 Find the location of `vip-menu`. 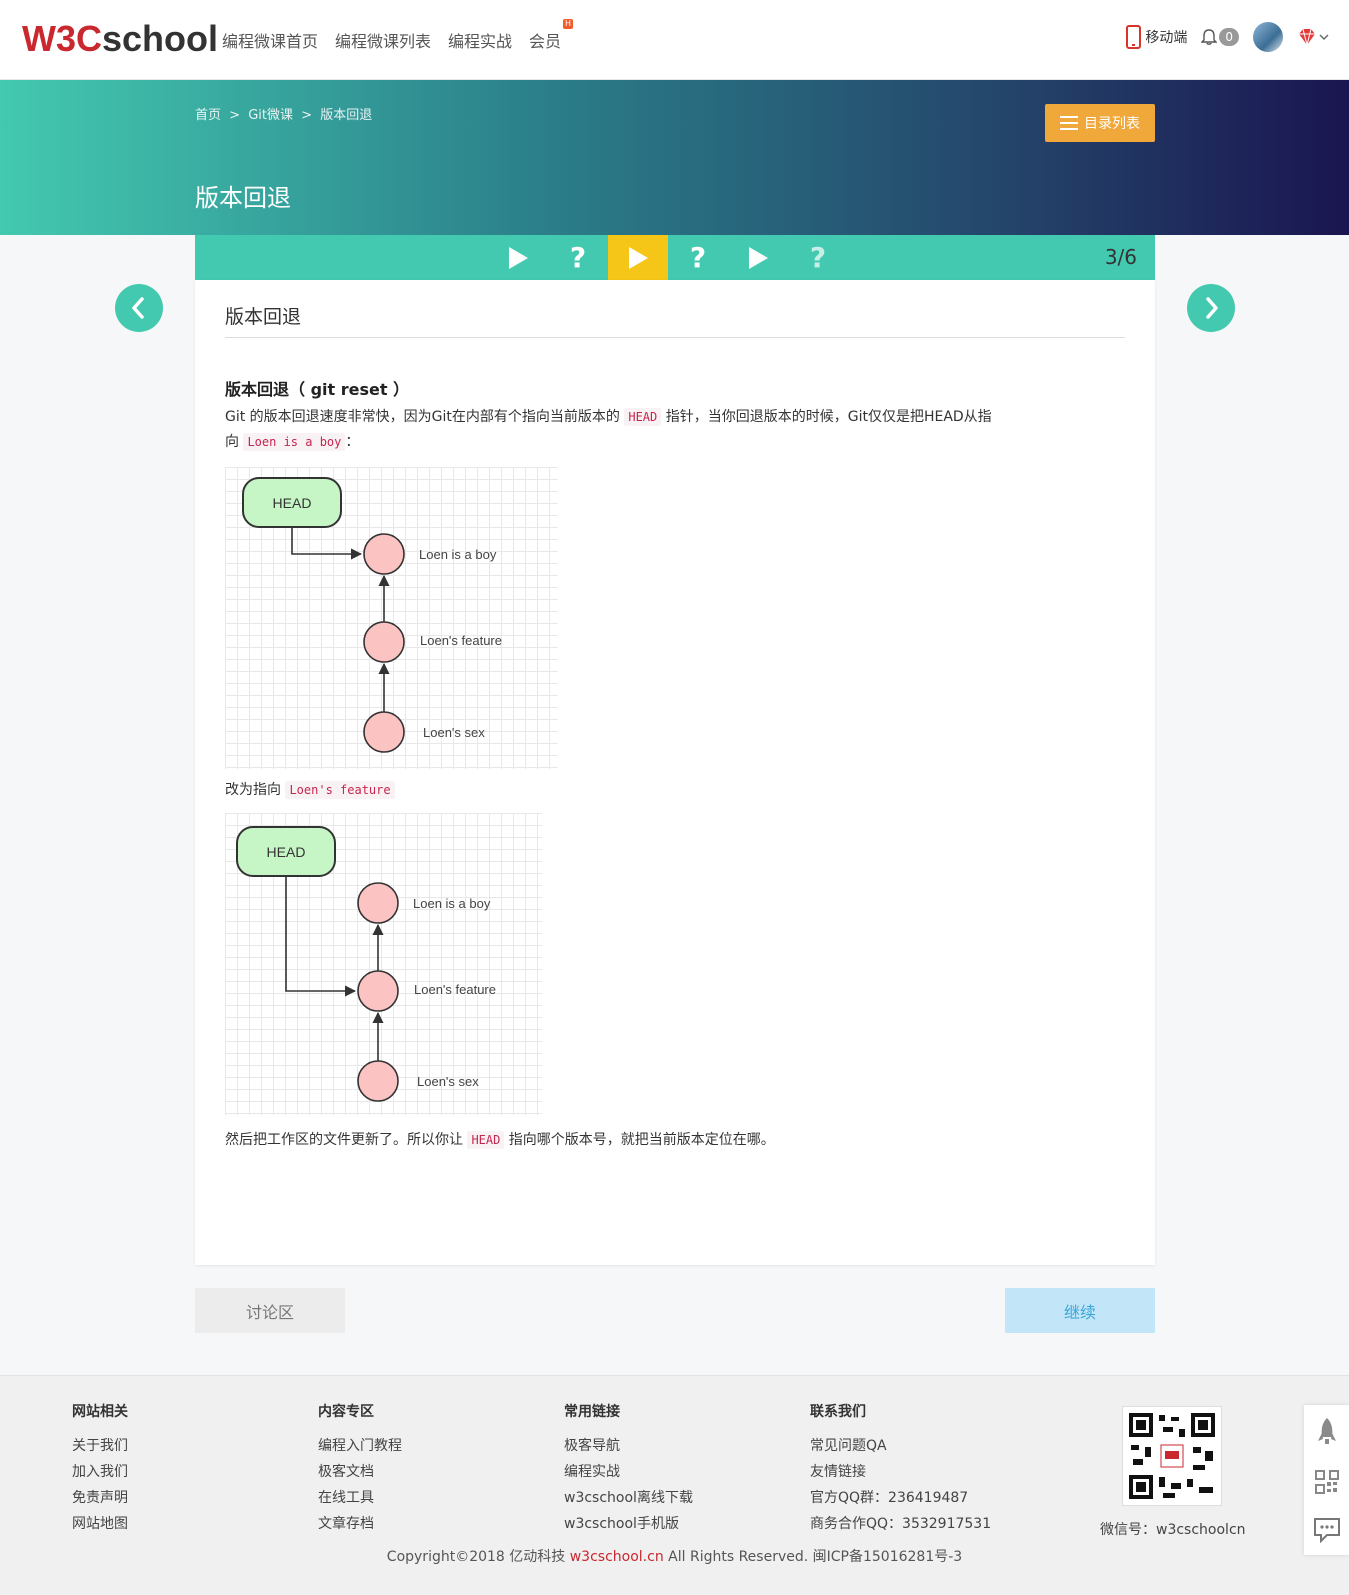

vip-menu is located at coordinates (1313, 37).